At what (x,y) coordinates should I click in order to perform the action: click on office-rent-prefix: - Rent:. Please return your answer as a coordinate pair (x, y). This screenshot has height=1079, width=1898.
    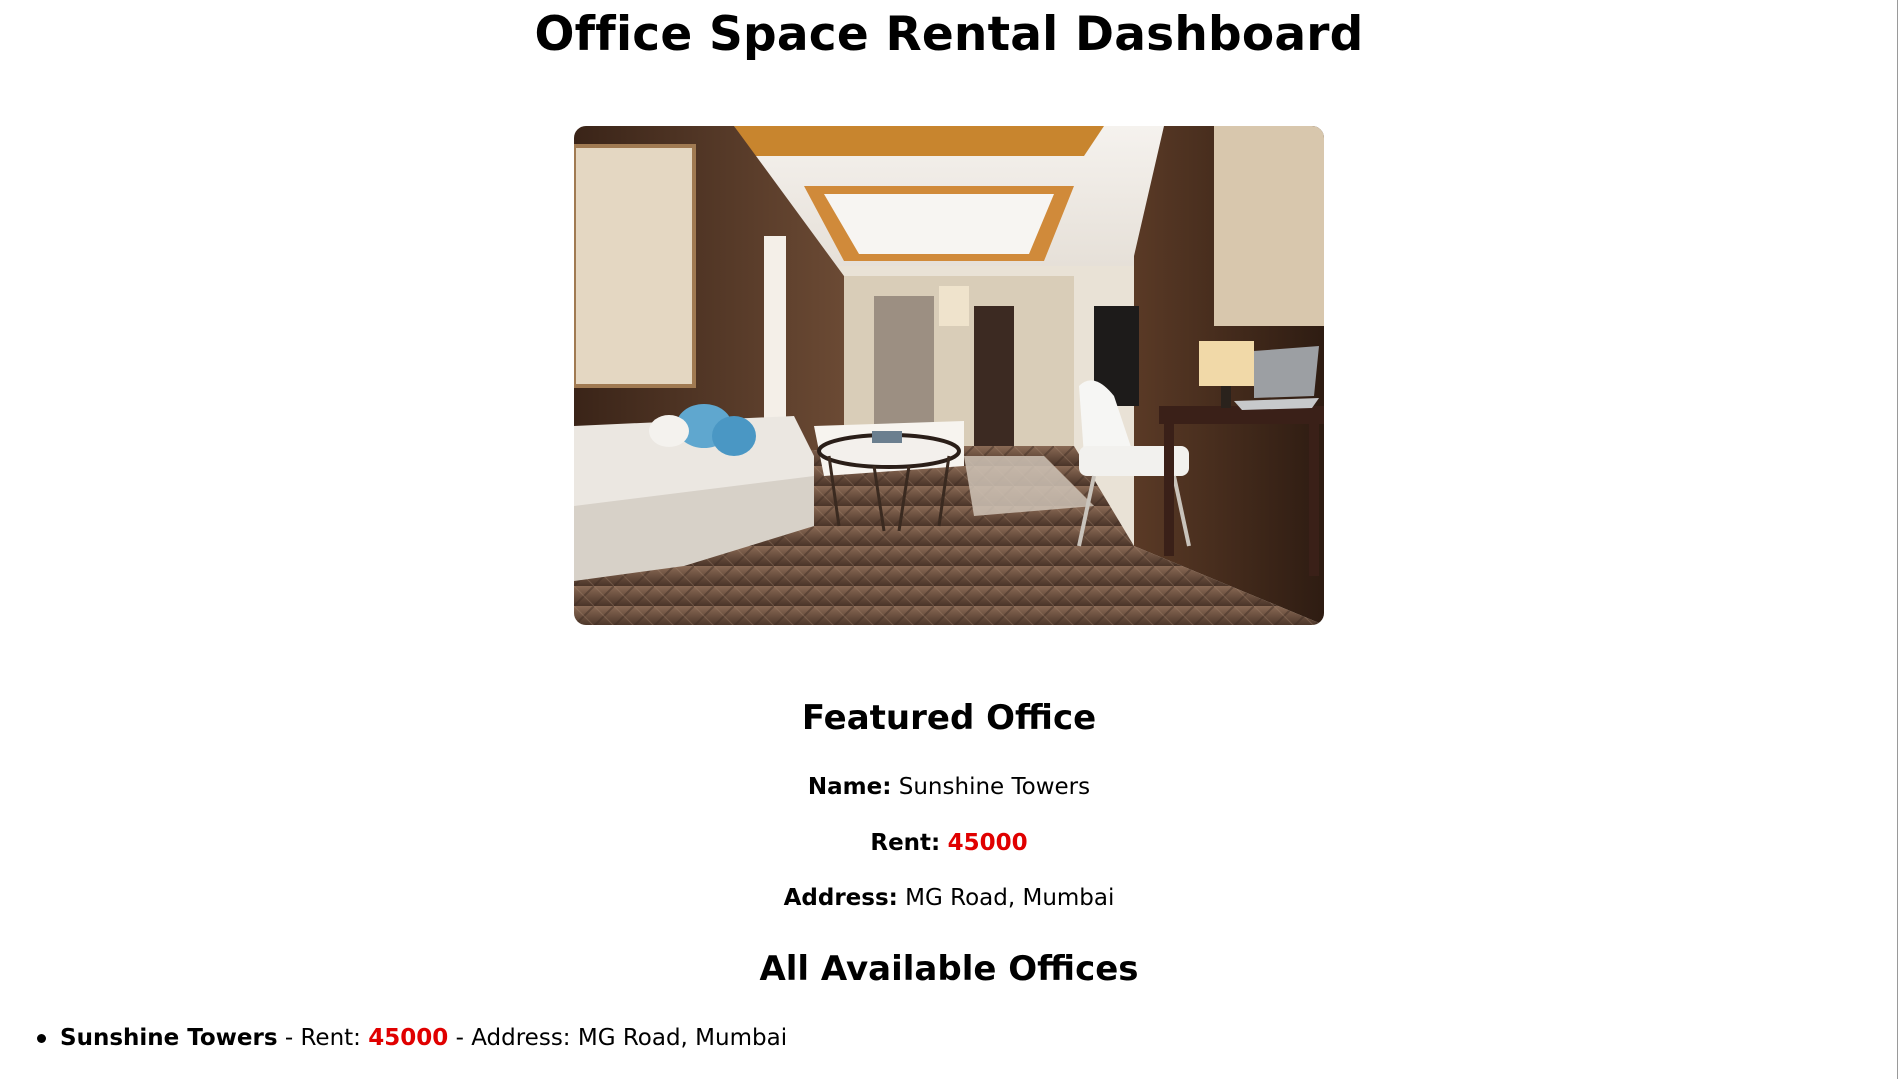
    Looking at the image, I should click on (323, 1038).